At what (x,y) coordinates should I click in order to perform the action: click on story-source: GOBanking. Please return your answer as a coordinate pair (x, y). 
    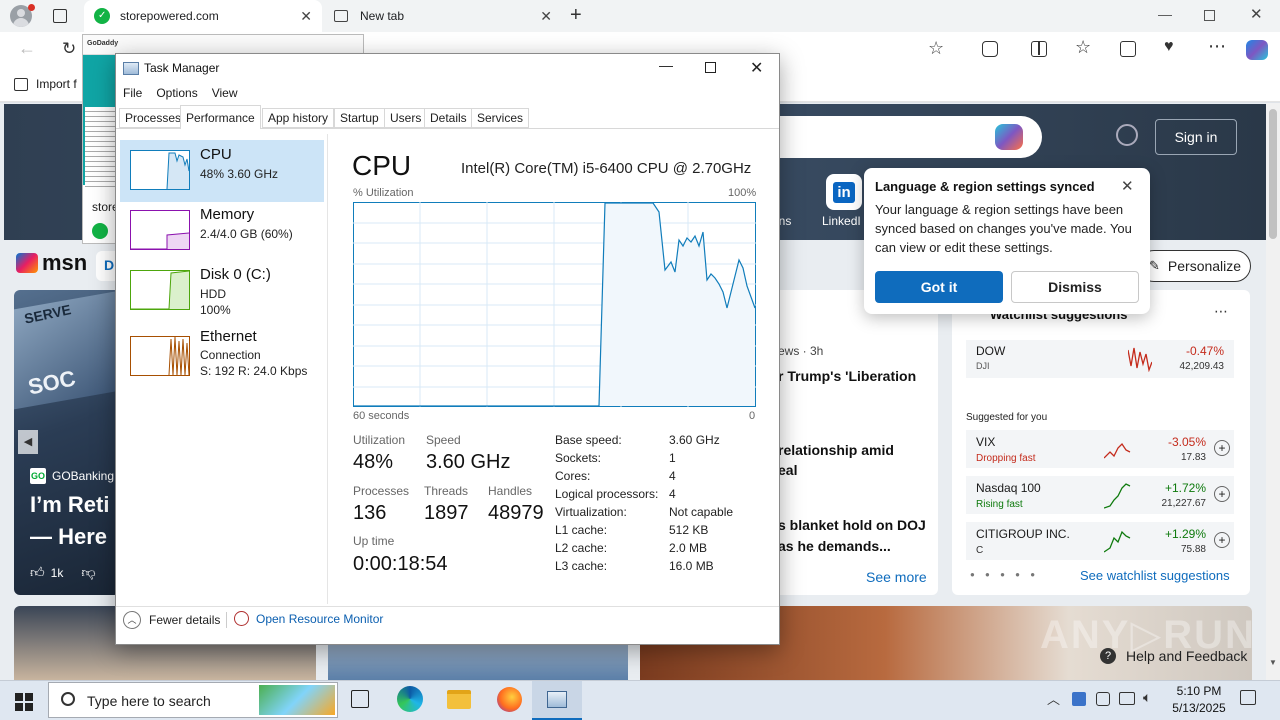
    Looking at the image, I should click on (83, 476).